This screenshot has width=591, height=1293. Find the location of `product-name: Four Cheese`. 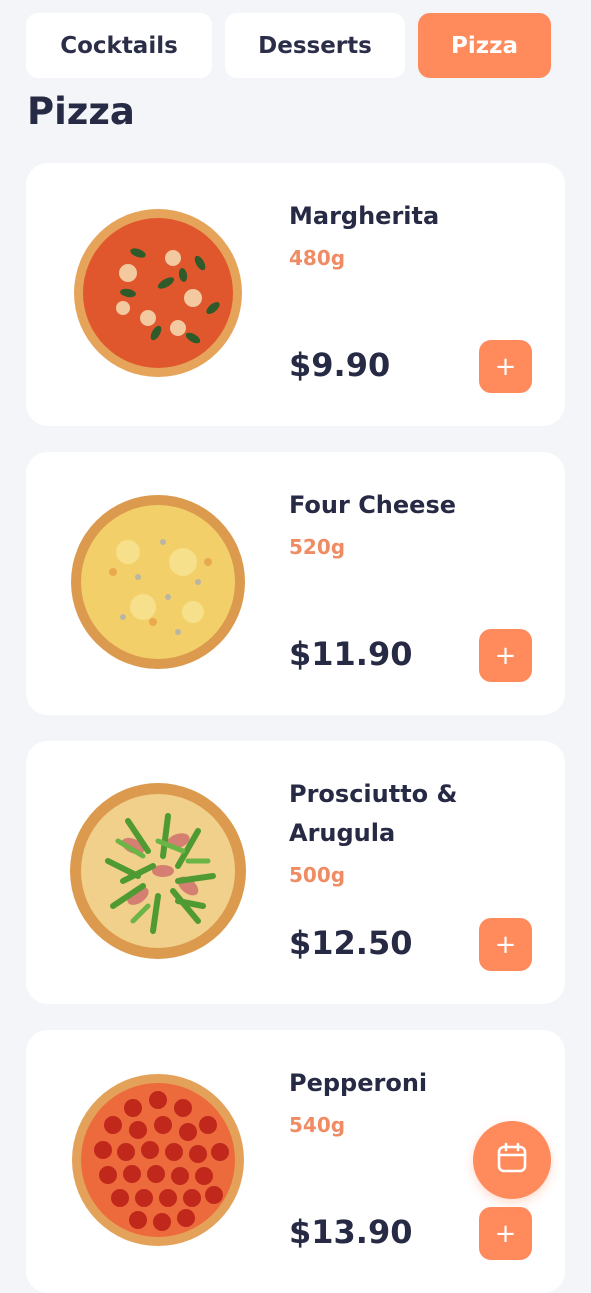

product-name: Four Cheese is located at coordinates (373, 505).